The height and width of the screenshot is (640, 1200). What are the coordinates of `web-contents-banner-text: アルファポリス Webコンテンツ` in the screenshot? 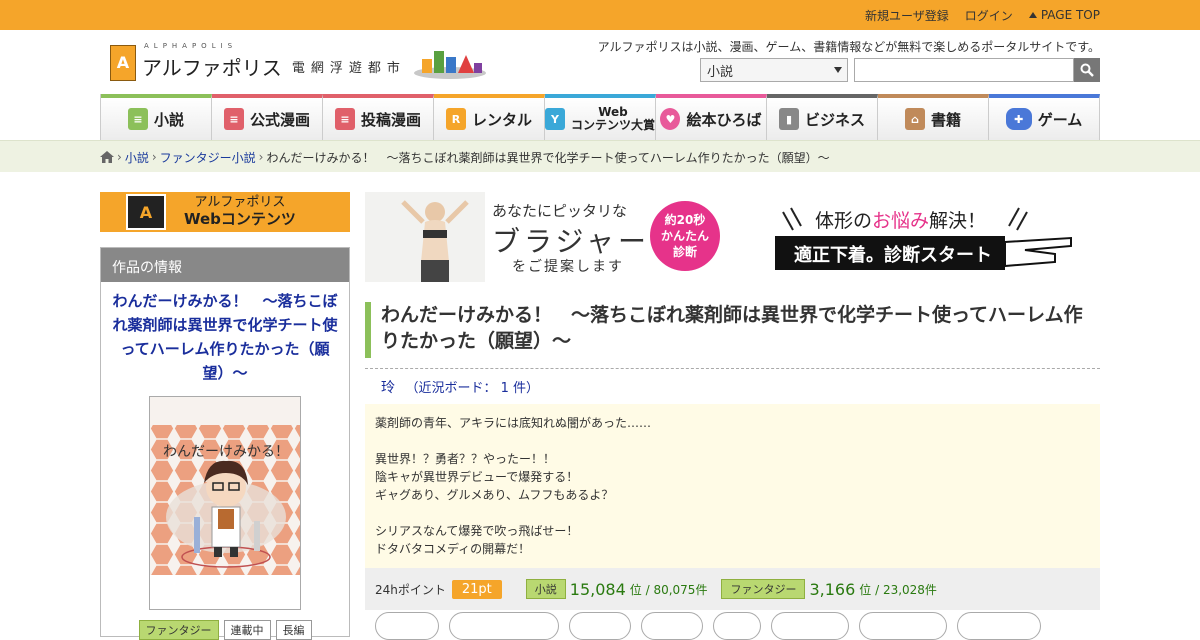 It's located at (240, 212).